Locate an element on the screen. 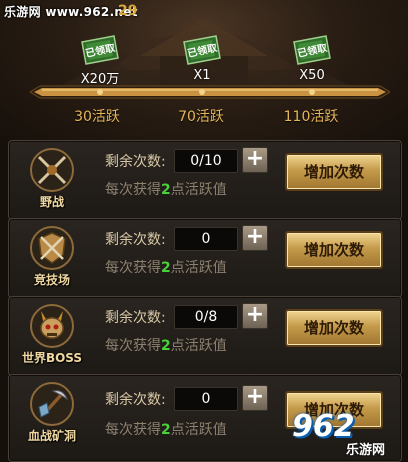 The height and width of the screenshot is (462, 408). task-icon: 血战矿洞 is located at coordinates (52, 414).